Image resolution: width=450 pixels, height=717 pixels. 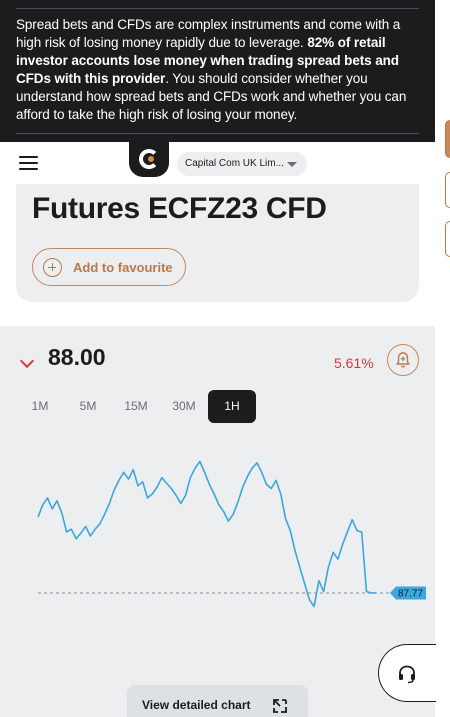 I want to click on timeframe-1h: 1H, so click(x=232, y=406).